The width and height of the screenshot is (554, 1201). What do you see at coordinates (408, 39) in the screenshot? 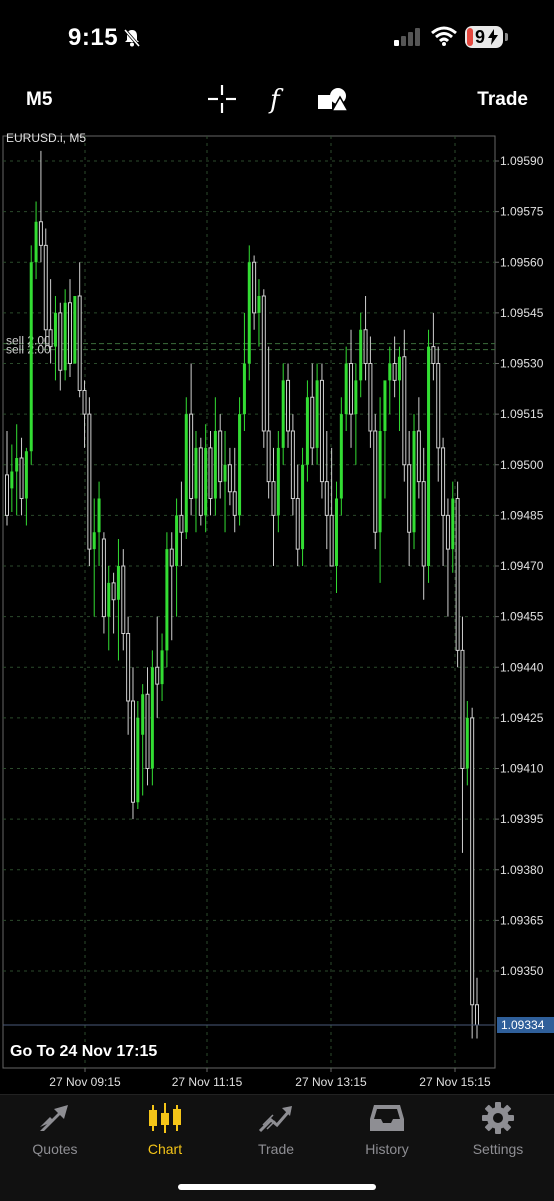
I see `cellular-signal-icon` at bounding box center [408, 39].